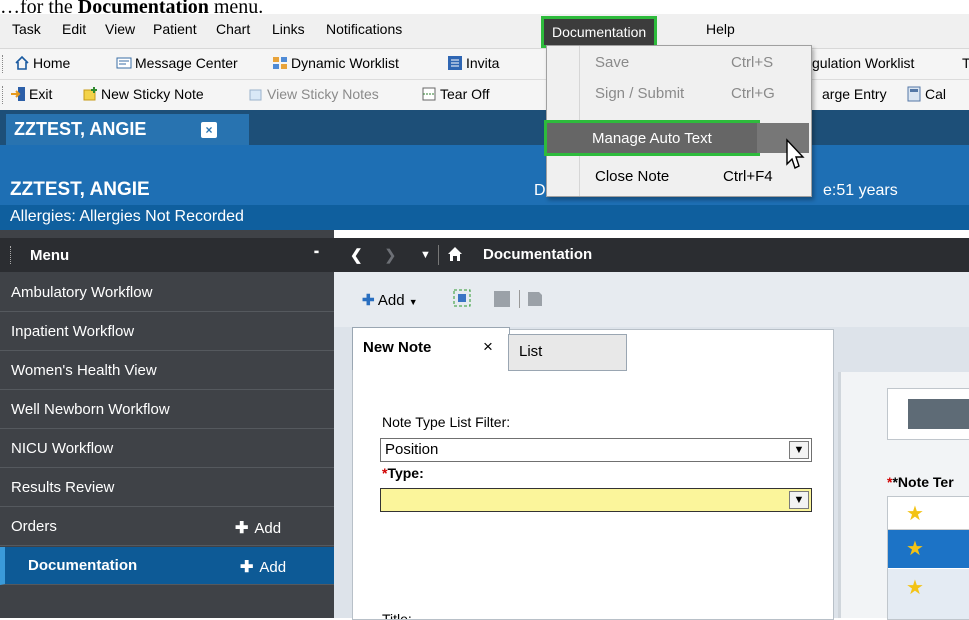 This screenshot has height=620, width=969. What do you see at coordinates (465, 94) in the screenshot?
I see `tear-off-label: Tear Off` at bounding box center [465, 94].